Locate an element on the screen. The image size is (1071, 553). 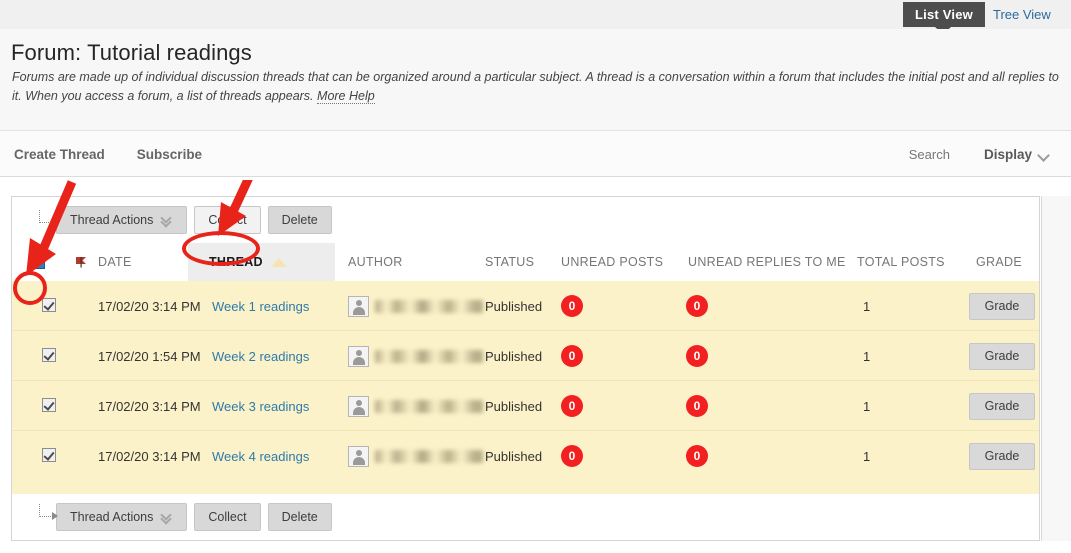
create-thread-button: Create Thread is located at coordinates (59, 154).